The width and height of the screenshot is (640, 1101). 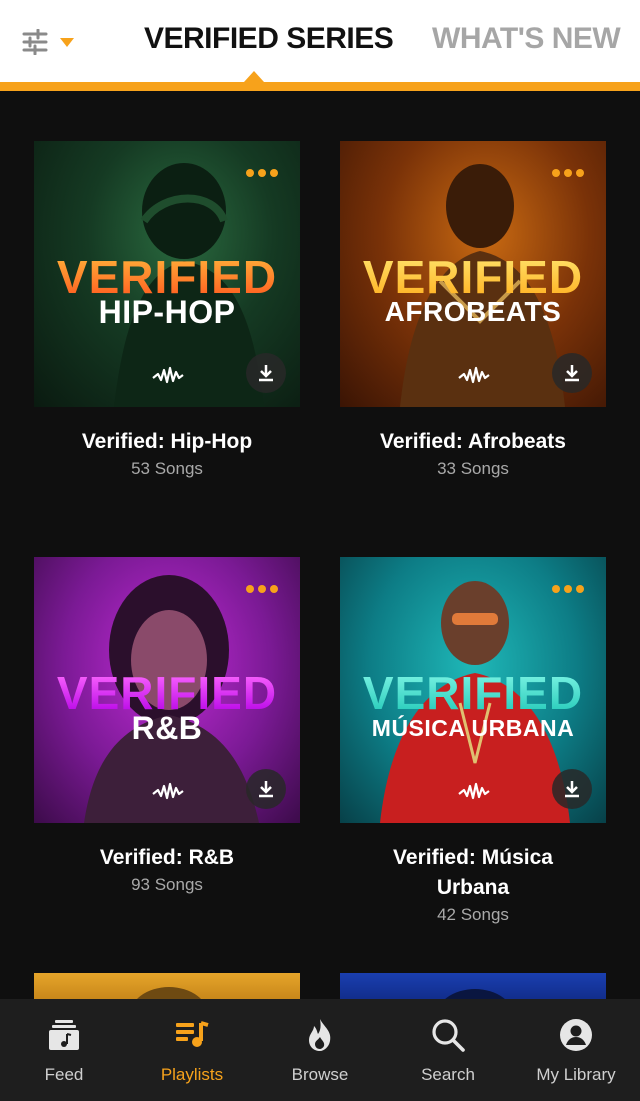 I want to click on cover-genre-text: R&B, so click(x=167, y=728).